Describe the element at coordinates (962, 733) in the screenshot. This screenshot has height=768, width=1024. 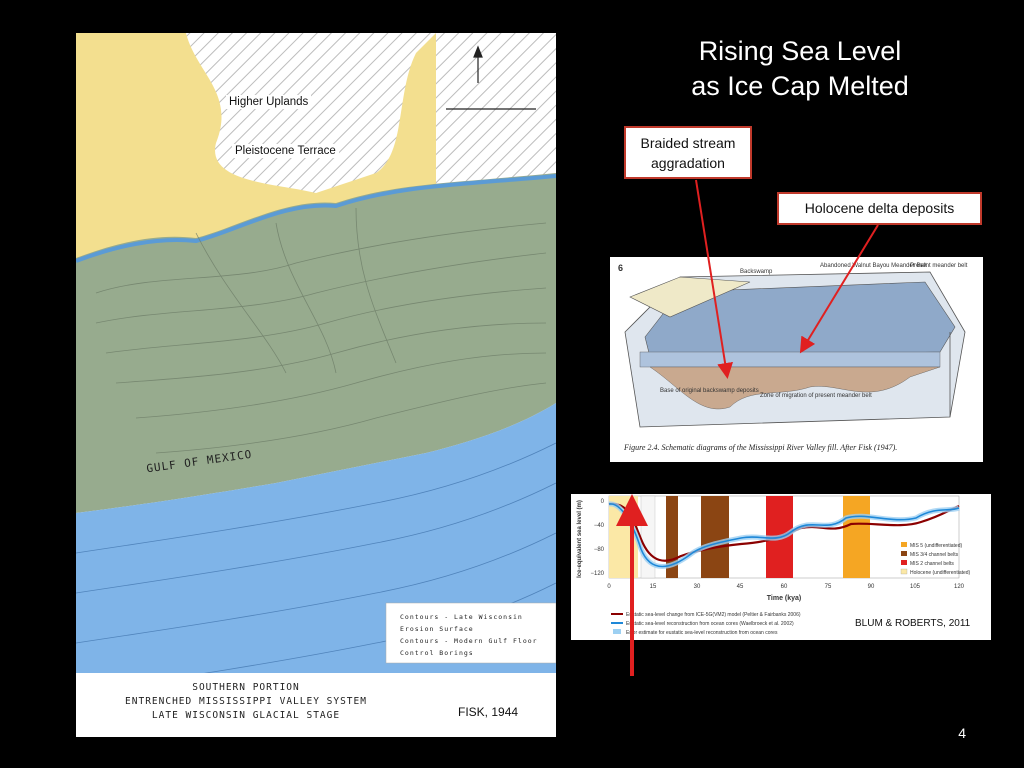
I see `page-number: 4` at that location.